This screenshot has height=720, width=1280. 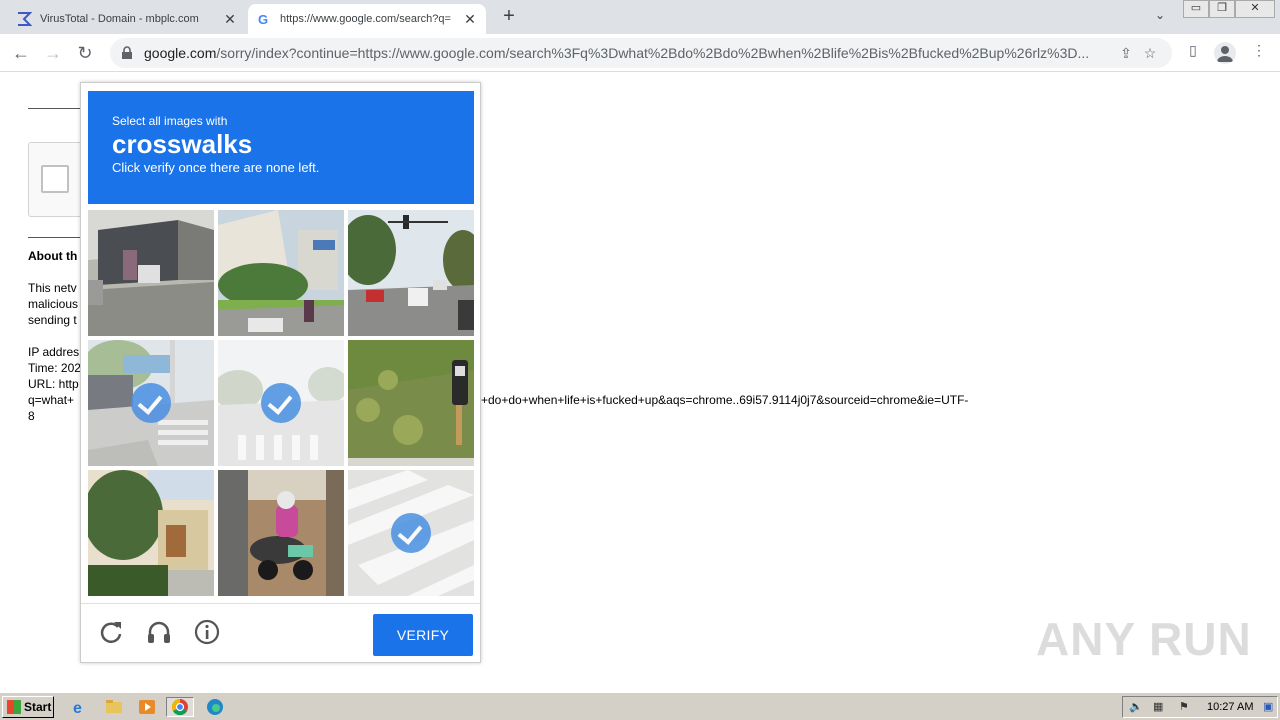 I want to click on url-host: google.com, so click(x=180, y=53).